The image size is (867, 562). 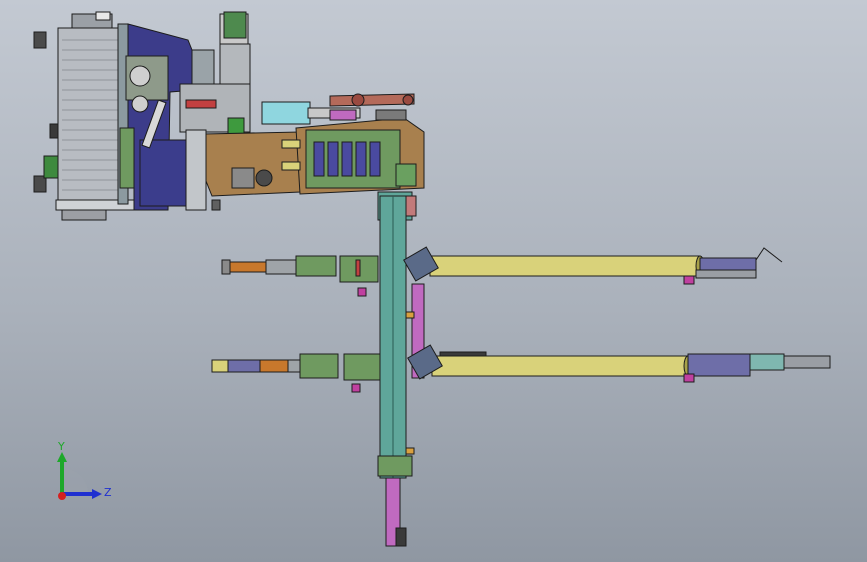 What do you see at coordinates (103, 16) in the screenshot?
I see `top-cap` at bounding box center [103, 16].